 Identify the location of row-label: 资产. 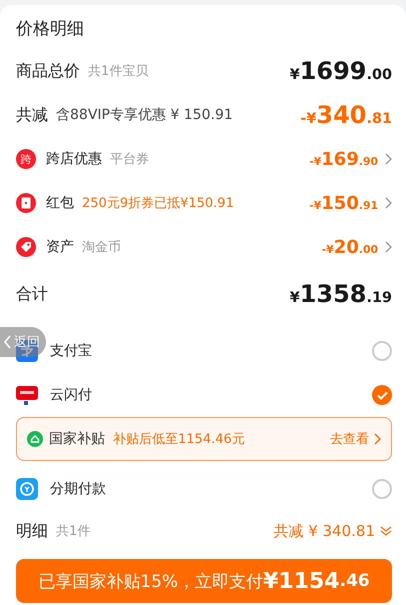
(60, 247).